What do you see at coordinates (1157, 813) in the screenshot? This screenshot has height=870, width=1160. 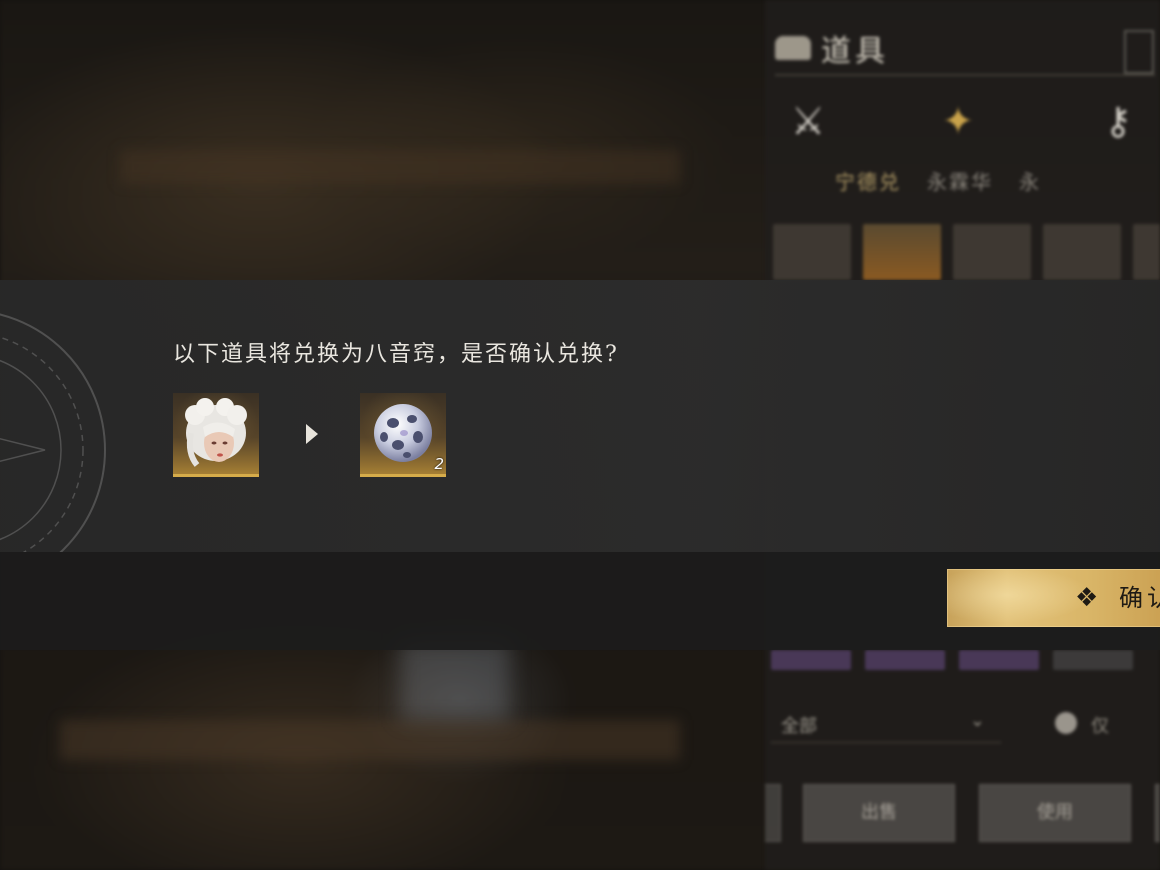 I see `more-button` at bounding box center [1157, 813].